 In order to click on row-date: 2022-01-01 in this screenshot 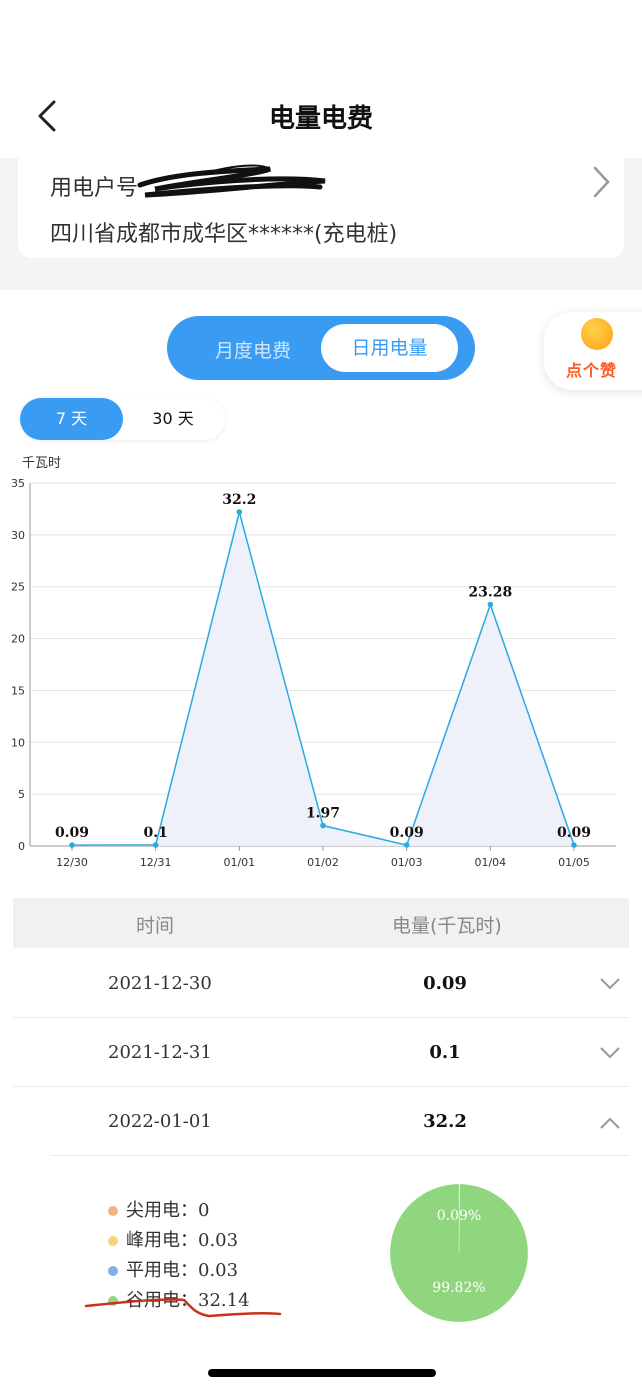, I will do `click(160, 1121)`.